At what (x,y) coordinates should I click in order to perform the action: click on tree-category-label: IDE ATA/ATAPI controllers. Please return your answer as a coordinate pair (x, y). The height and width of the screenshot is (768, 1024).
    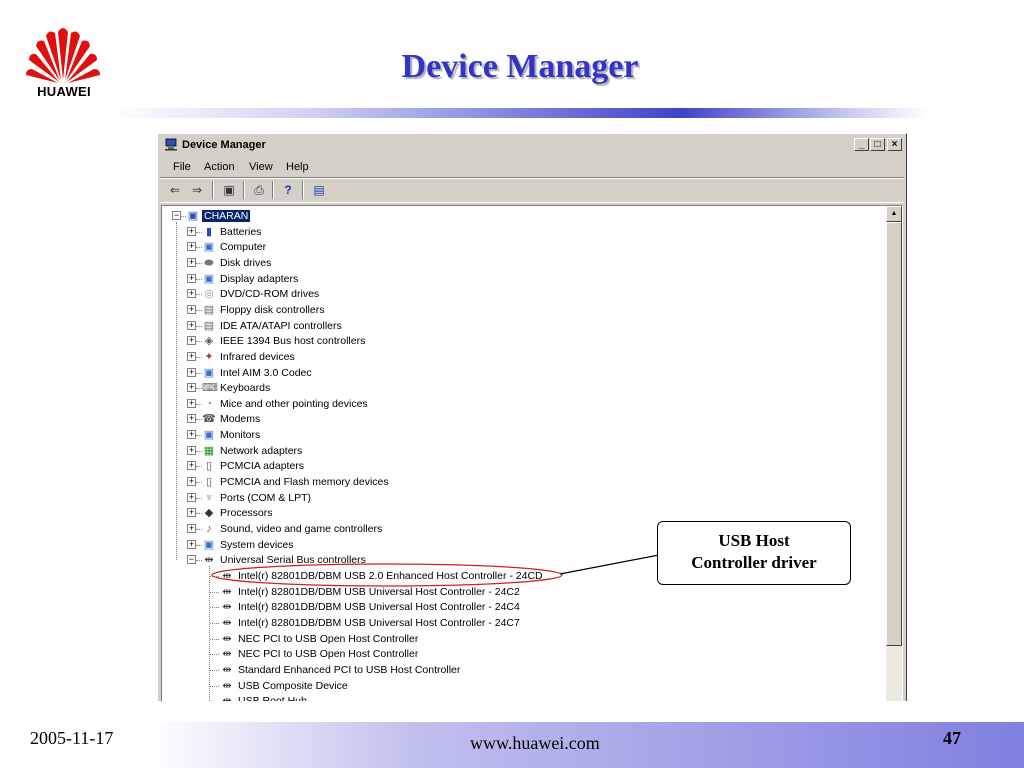
    Looking at the image, I should click on (281, 325).